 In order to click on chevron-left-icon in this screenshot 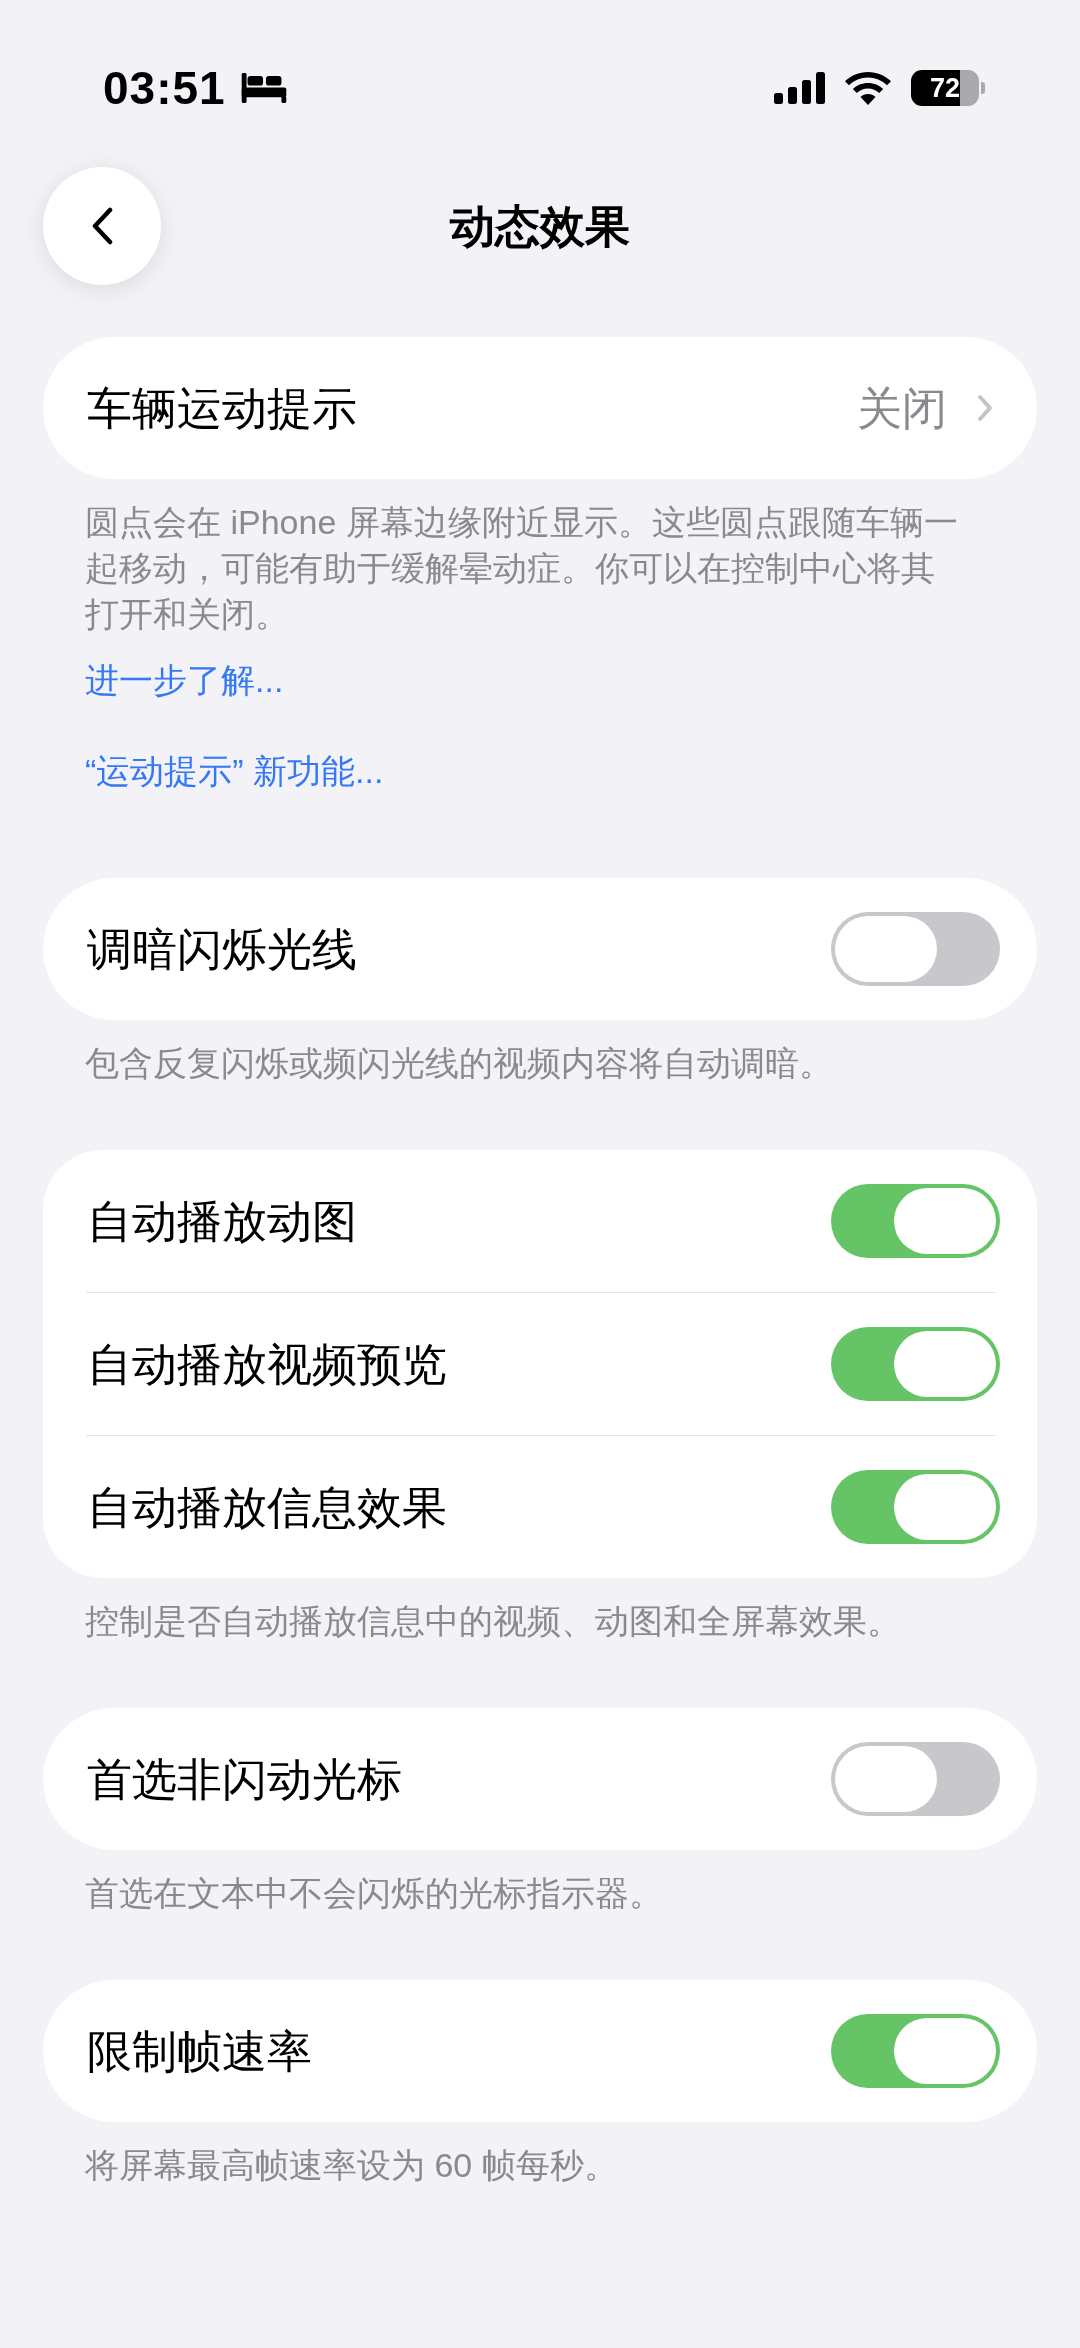, I will do `click(102, 226)`.